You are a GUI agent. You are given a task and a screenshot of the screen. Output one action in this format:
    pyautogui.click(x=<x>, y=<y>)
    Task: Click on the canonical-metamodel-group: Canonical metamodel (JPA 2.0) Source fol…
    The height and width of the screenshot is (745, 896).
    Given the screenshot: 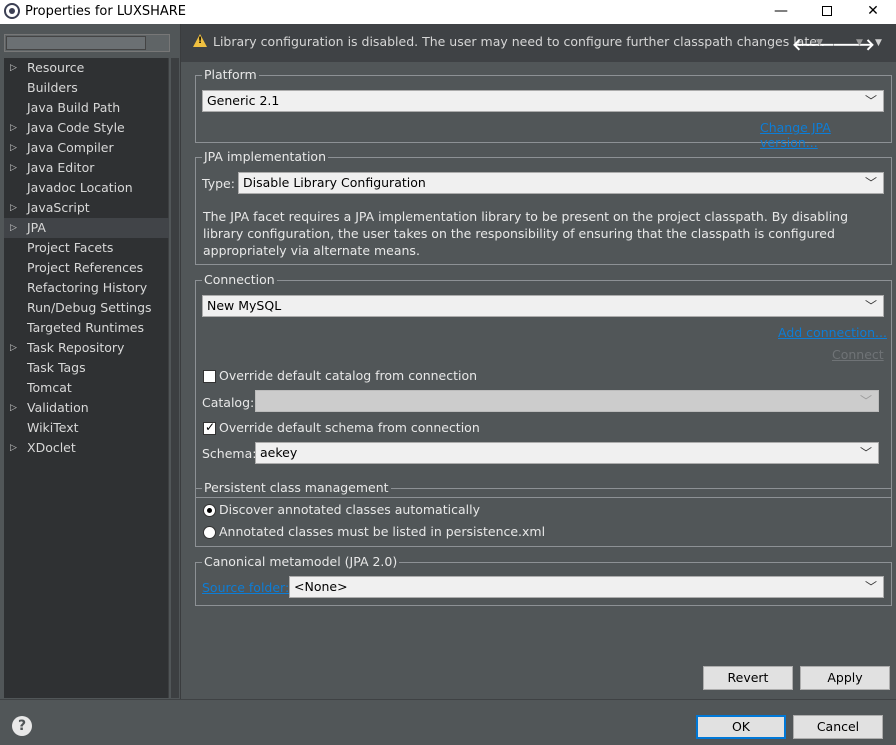 What is the action you would take?
    pyautogui.click(x=543, y=580)
    